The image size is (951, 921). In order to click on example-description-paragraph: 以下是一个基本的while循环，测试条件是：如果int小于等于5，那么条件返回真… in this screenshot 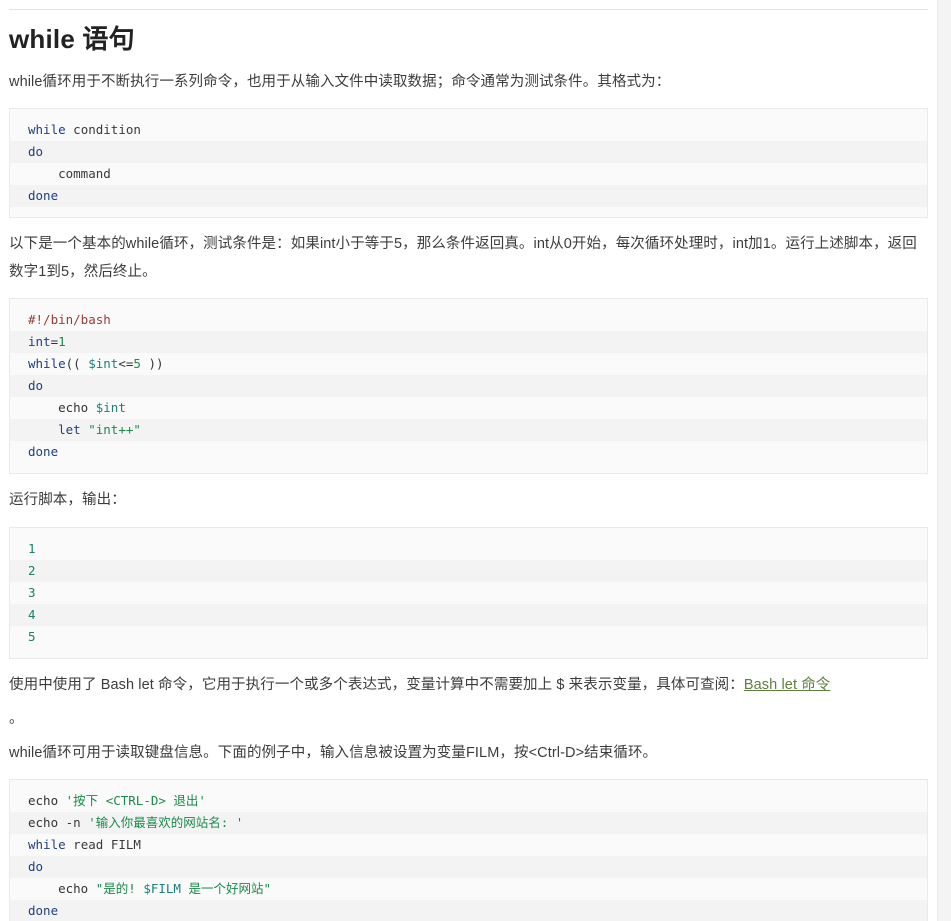, I will do `click(463, 258)`.